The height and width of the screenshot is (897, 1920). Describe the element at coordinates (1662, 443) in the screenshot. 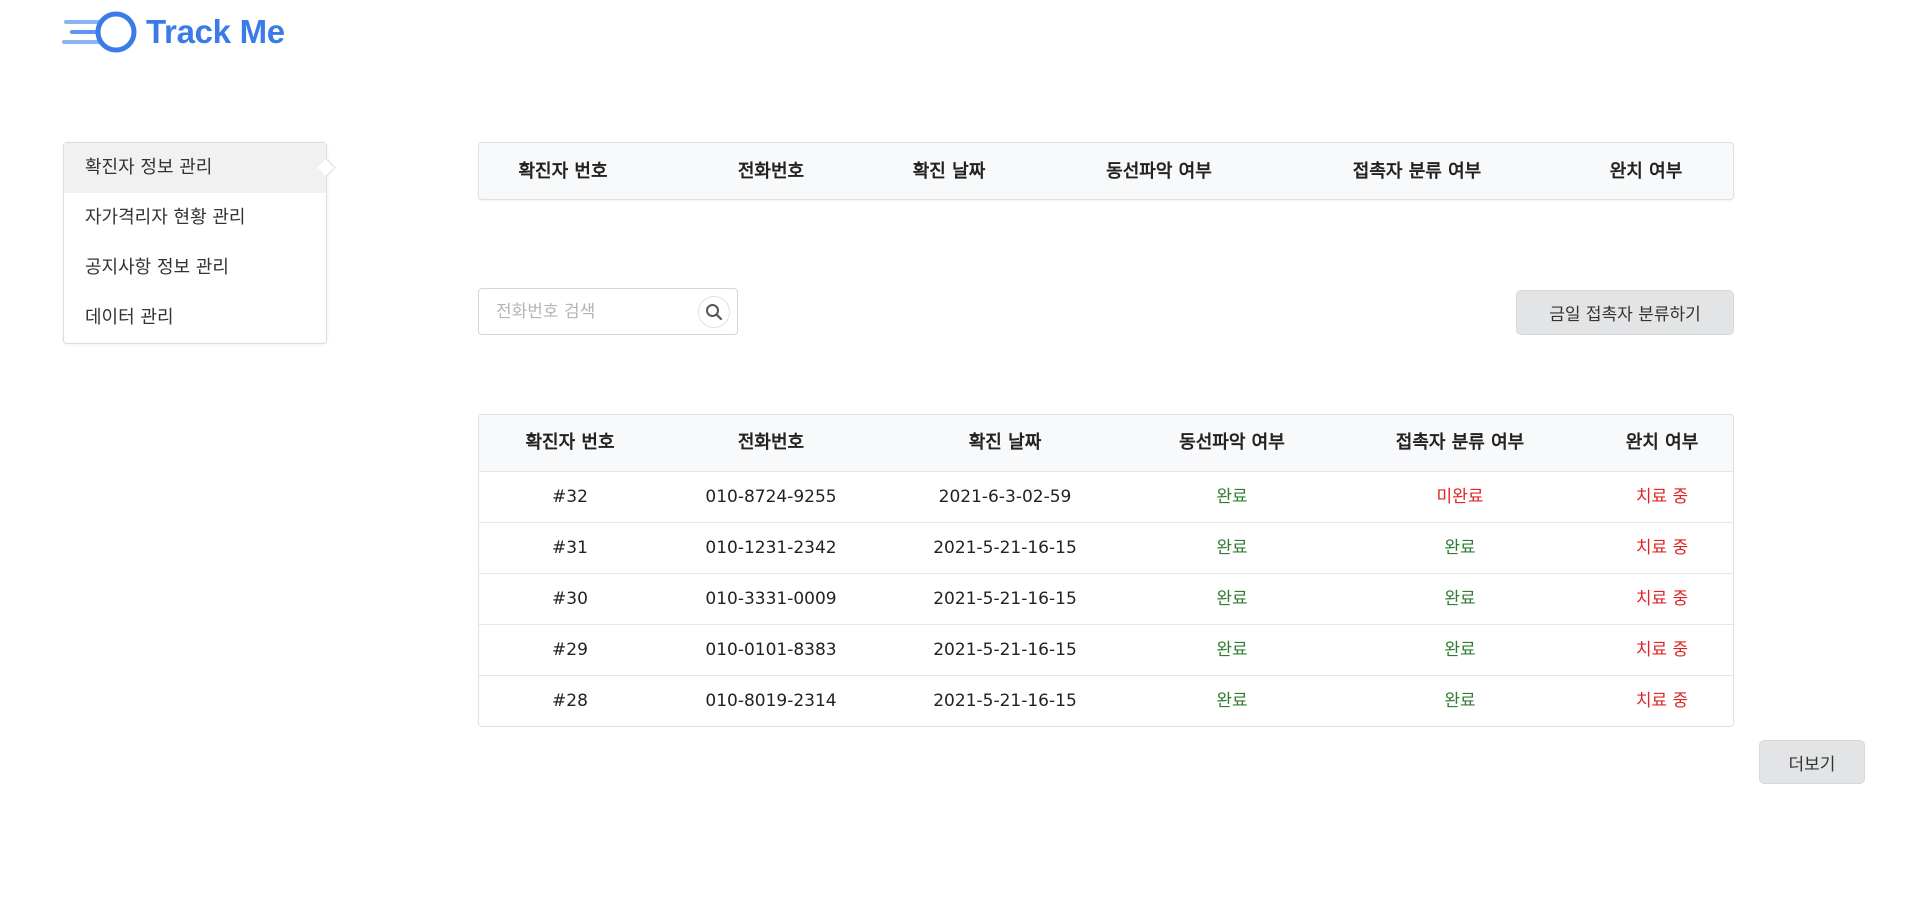

I see `col-cured: 완치 여부` at that location.